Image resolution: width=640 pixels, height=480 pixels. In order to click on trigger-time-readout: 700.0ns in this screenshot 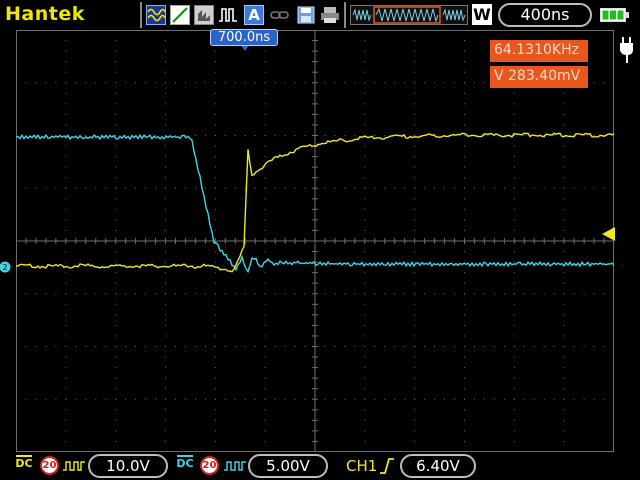, I will do `click(244, 37)`.